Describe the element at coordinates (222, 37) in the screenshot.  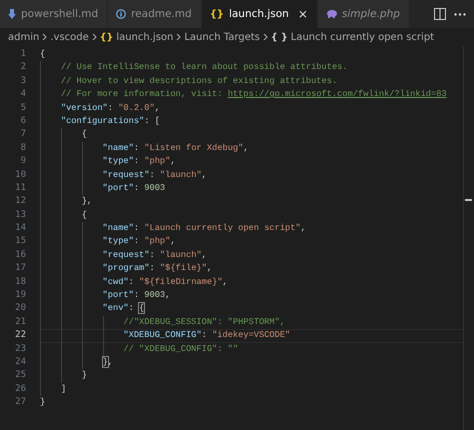
I see `breadcrumb-item: Launch Targets` at that location.